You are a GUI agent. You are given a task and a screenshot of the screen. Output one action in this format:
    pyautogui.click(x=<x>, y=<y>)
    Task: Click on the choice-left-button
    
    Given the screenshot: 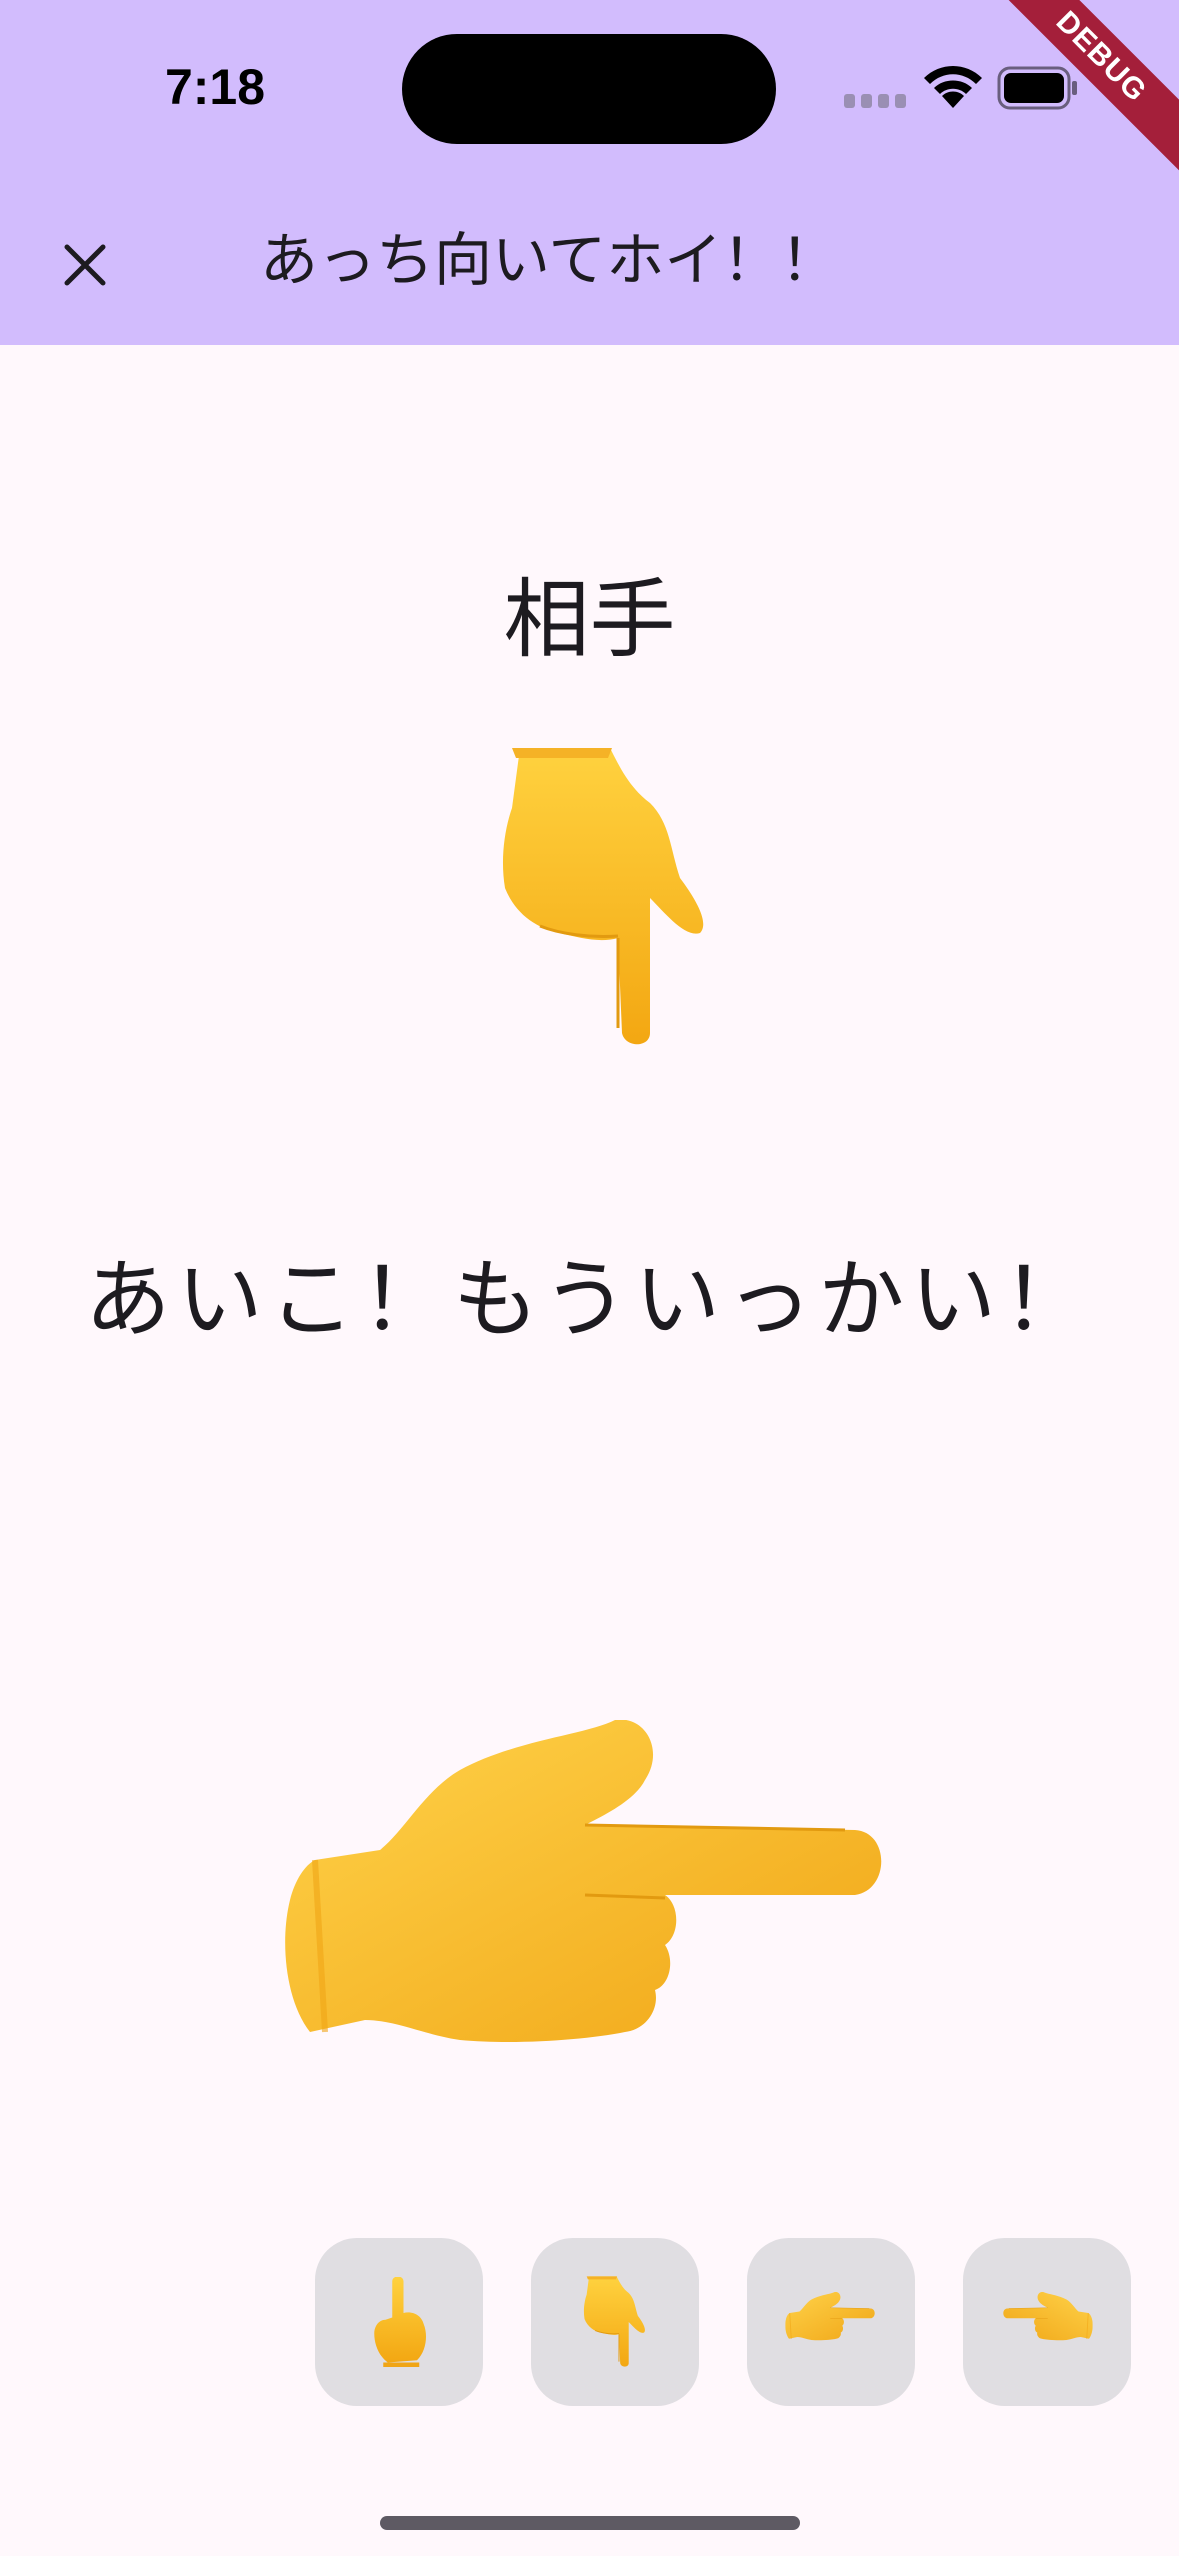 What is the action you would take?
    pyautogui.click(x=1047, y=2322)
    